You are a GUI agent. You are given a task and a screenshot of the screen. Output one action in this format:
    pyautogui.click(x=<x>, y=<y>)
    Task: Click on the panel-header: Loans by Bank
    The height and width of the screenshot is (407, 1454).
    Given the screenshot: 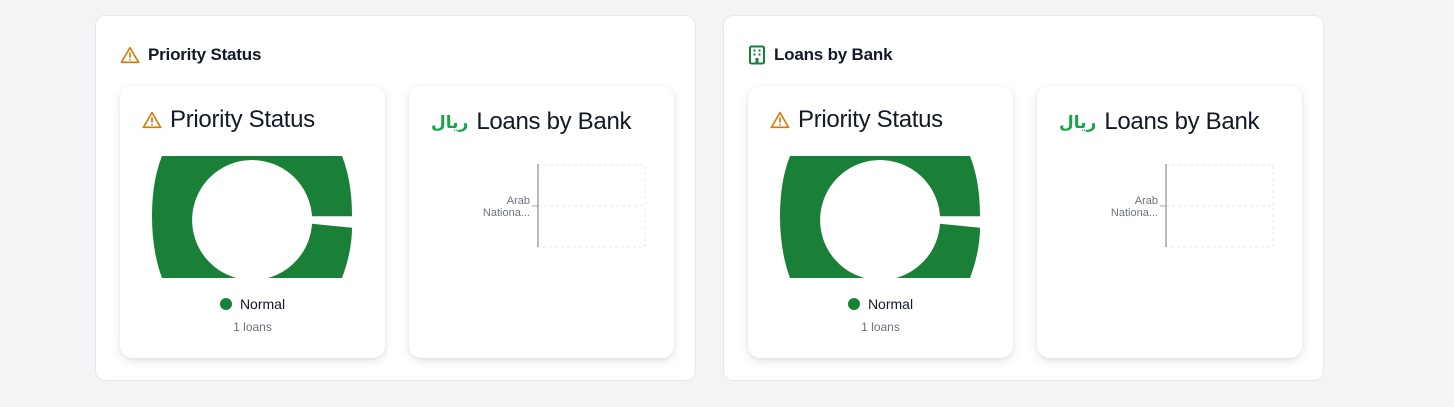 What is the action you would take?
    pyautogui.click(x=820, y=55)
    